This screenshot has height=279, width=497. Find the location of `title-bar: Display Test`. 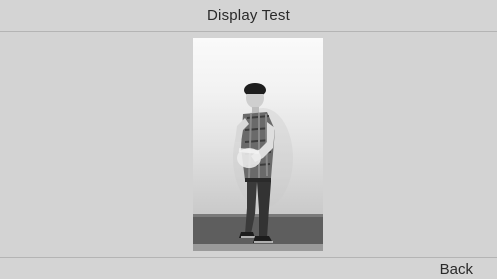

title-bar: Display Test is located at coordinates (248, 16).